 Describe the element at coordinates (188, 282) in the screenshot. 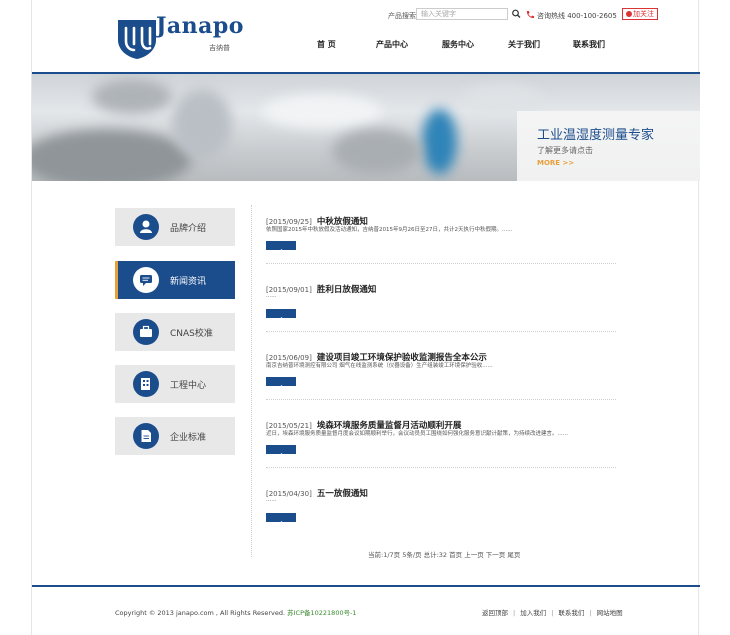

I see `sidebar-item-label: 新闻资讯` at that location.